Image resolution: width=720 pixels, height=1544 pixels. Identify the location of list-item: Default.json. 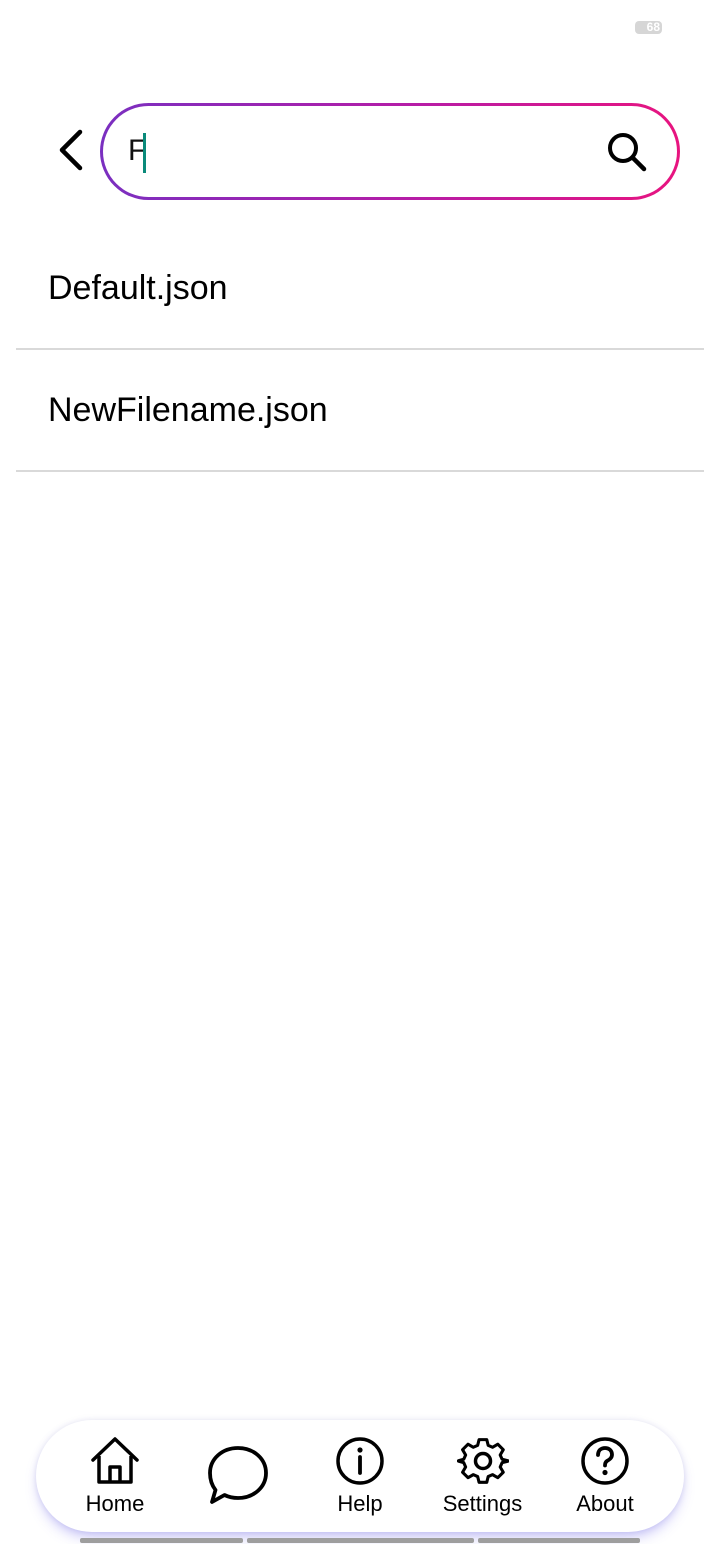
(360, 289).